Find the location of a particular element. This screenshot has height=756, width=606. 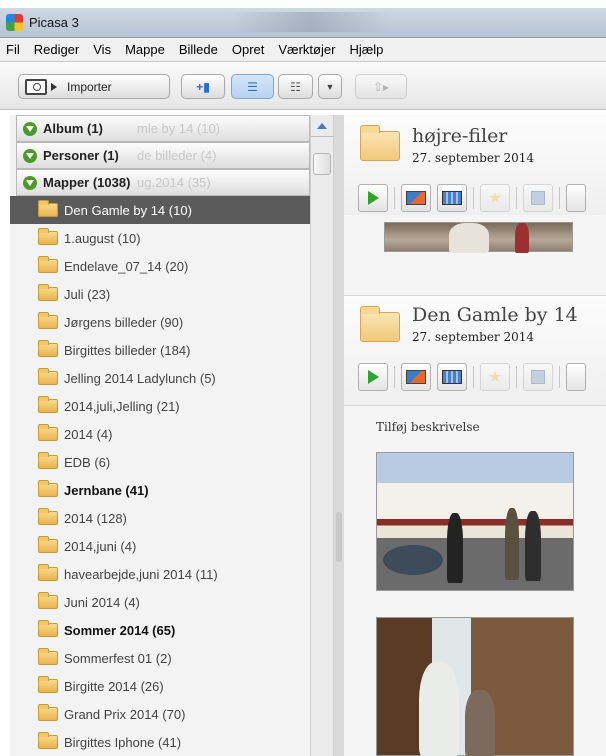

group-album: Album (1) mle by 14 (10) is located at coordinates (163, 128).